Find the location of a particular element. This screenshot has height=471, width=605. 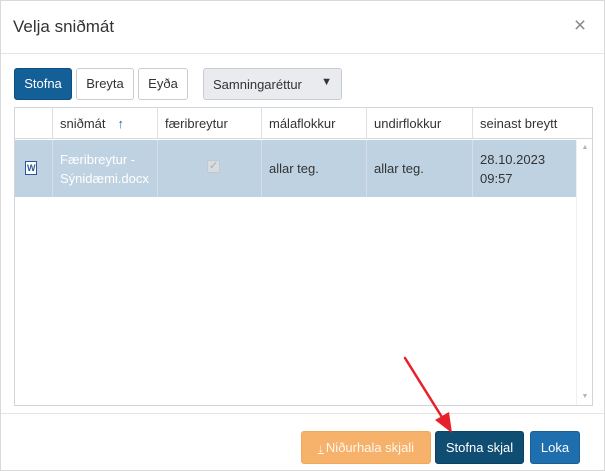

header-icon-column is located at coordinates (33, 123).